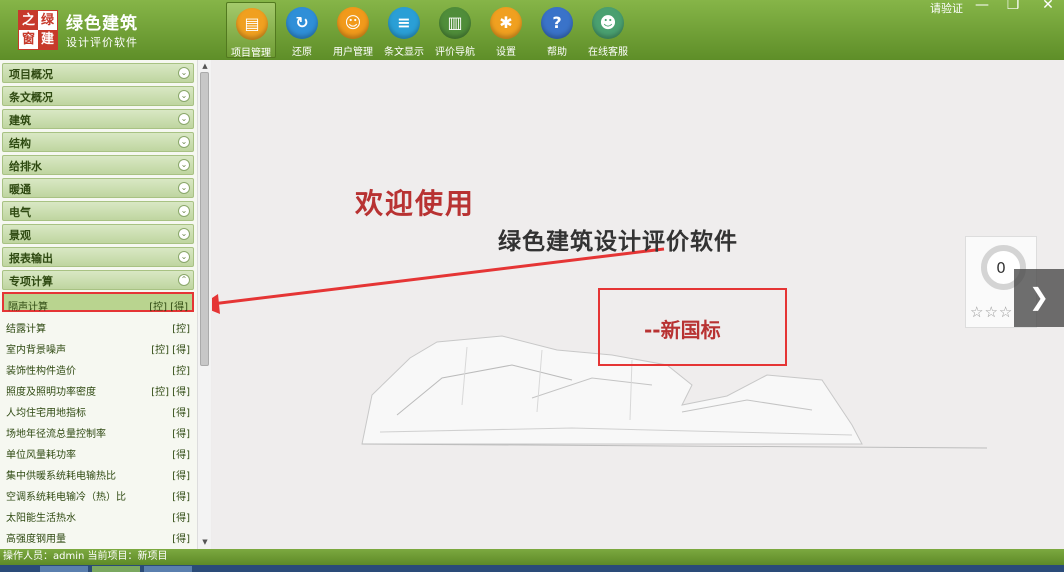 This screenshot has width=1064, height=572. I want to click on minimize-icon: —, so click(982, 6).